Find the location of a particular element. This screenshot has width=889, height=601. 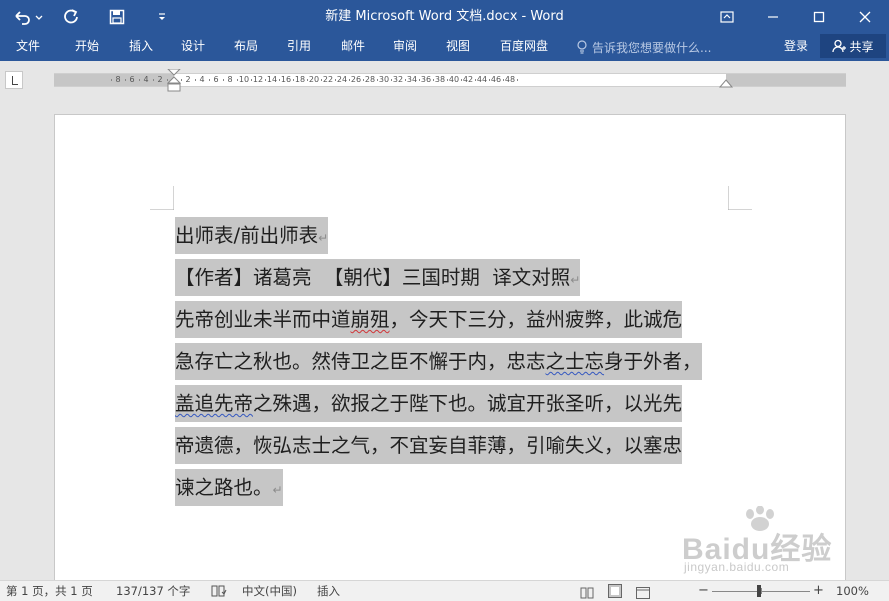

share-button: 共享 is located at coordinates (853, 46).